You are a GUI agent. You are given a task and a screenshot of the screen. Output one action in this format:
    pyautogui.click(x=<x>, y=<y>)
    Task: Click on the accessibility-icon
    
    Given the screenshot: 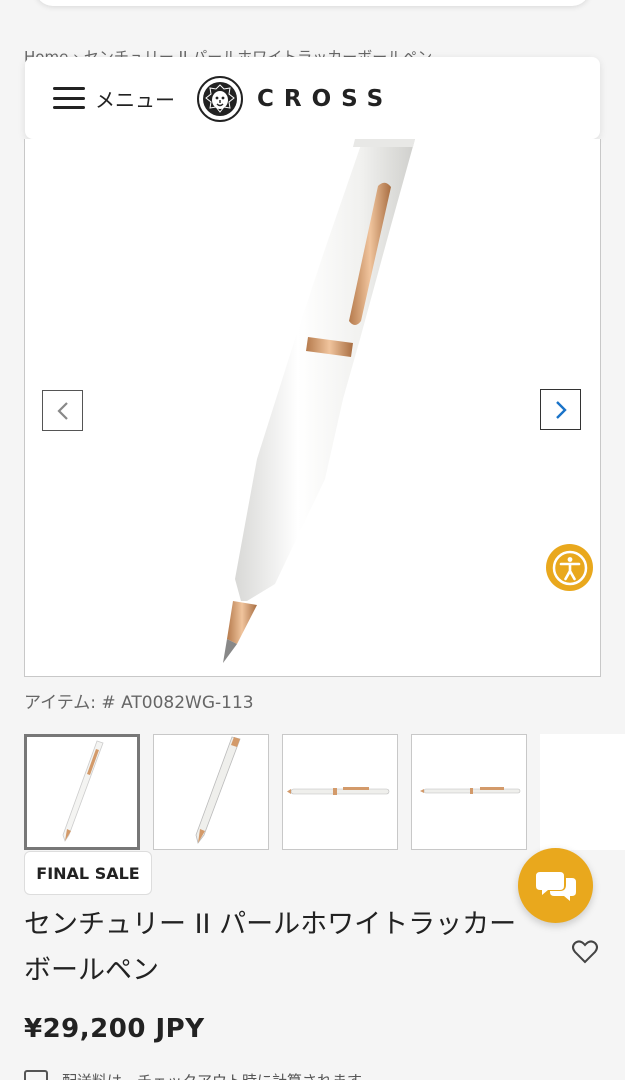 What is the action you would take?
    pyautogui.click(x=569, y=567)
    